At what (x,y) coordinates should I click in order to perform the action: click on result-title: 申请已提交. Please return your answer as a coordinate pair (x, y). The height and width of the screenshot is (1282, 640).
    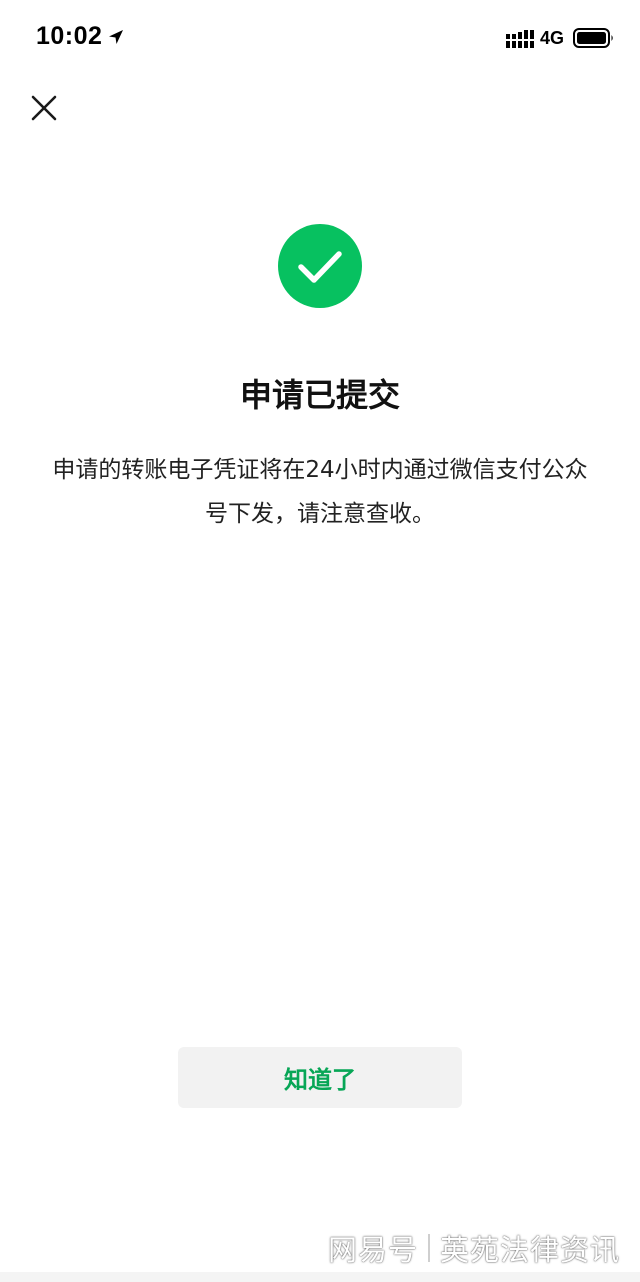
    Looking at the image, I should click on (319, 395).